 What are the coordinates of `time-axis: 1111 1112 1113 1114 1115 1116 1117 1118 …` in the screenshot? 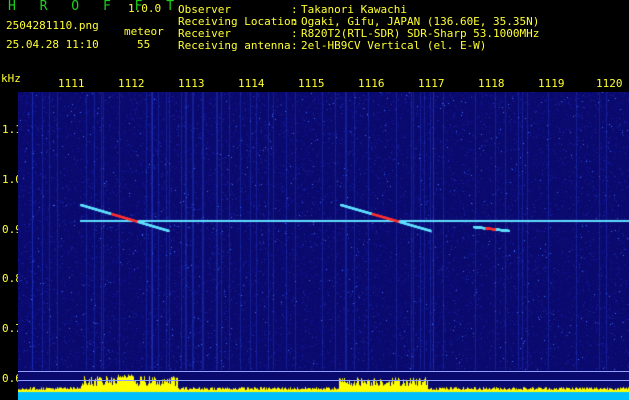 It's located at (314, 85).